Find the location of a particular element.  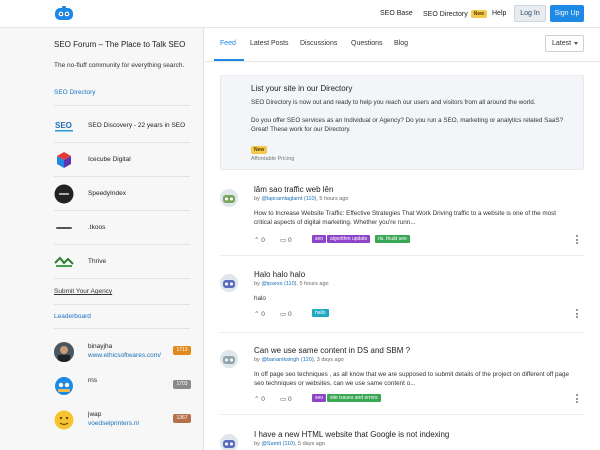

tab-latest-posts: Latest Posts is located at coordinates (269, 43).